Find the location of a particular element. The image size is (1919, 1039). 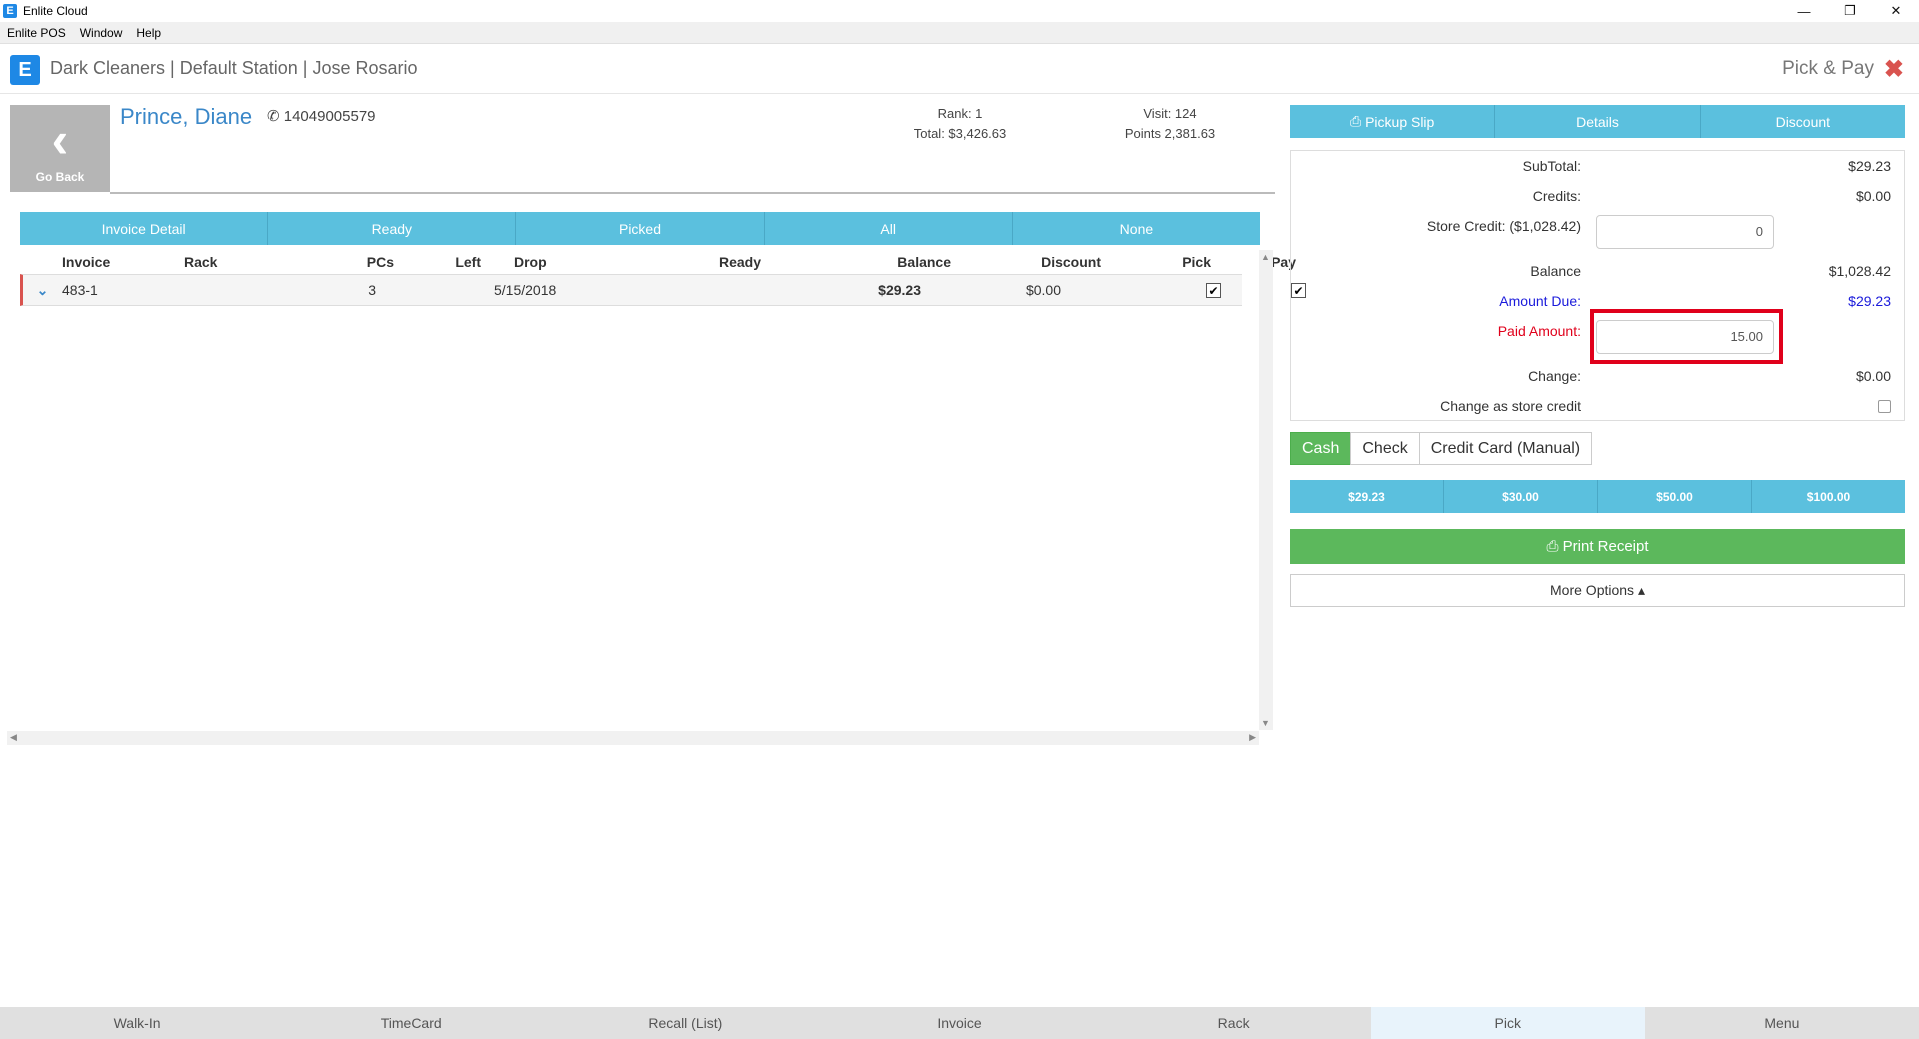

menu-bar: Enlite POS Window Help is located at coordinates (959, 33).